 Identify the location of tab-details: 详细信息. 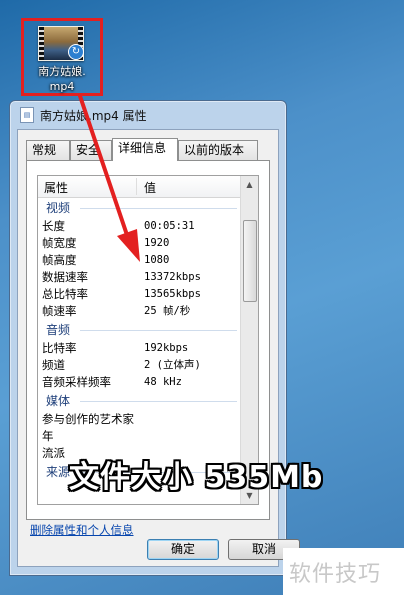
(145, 149).